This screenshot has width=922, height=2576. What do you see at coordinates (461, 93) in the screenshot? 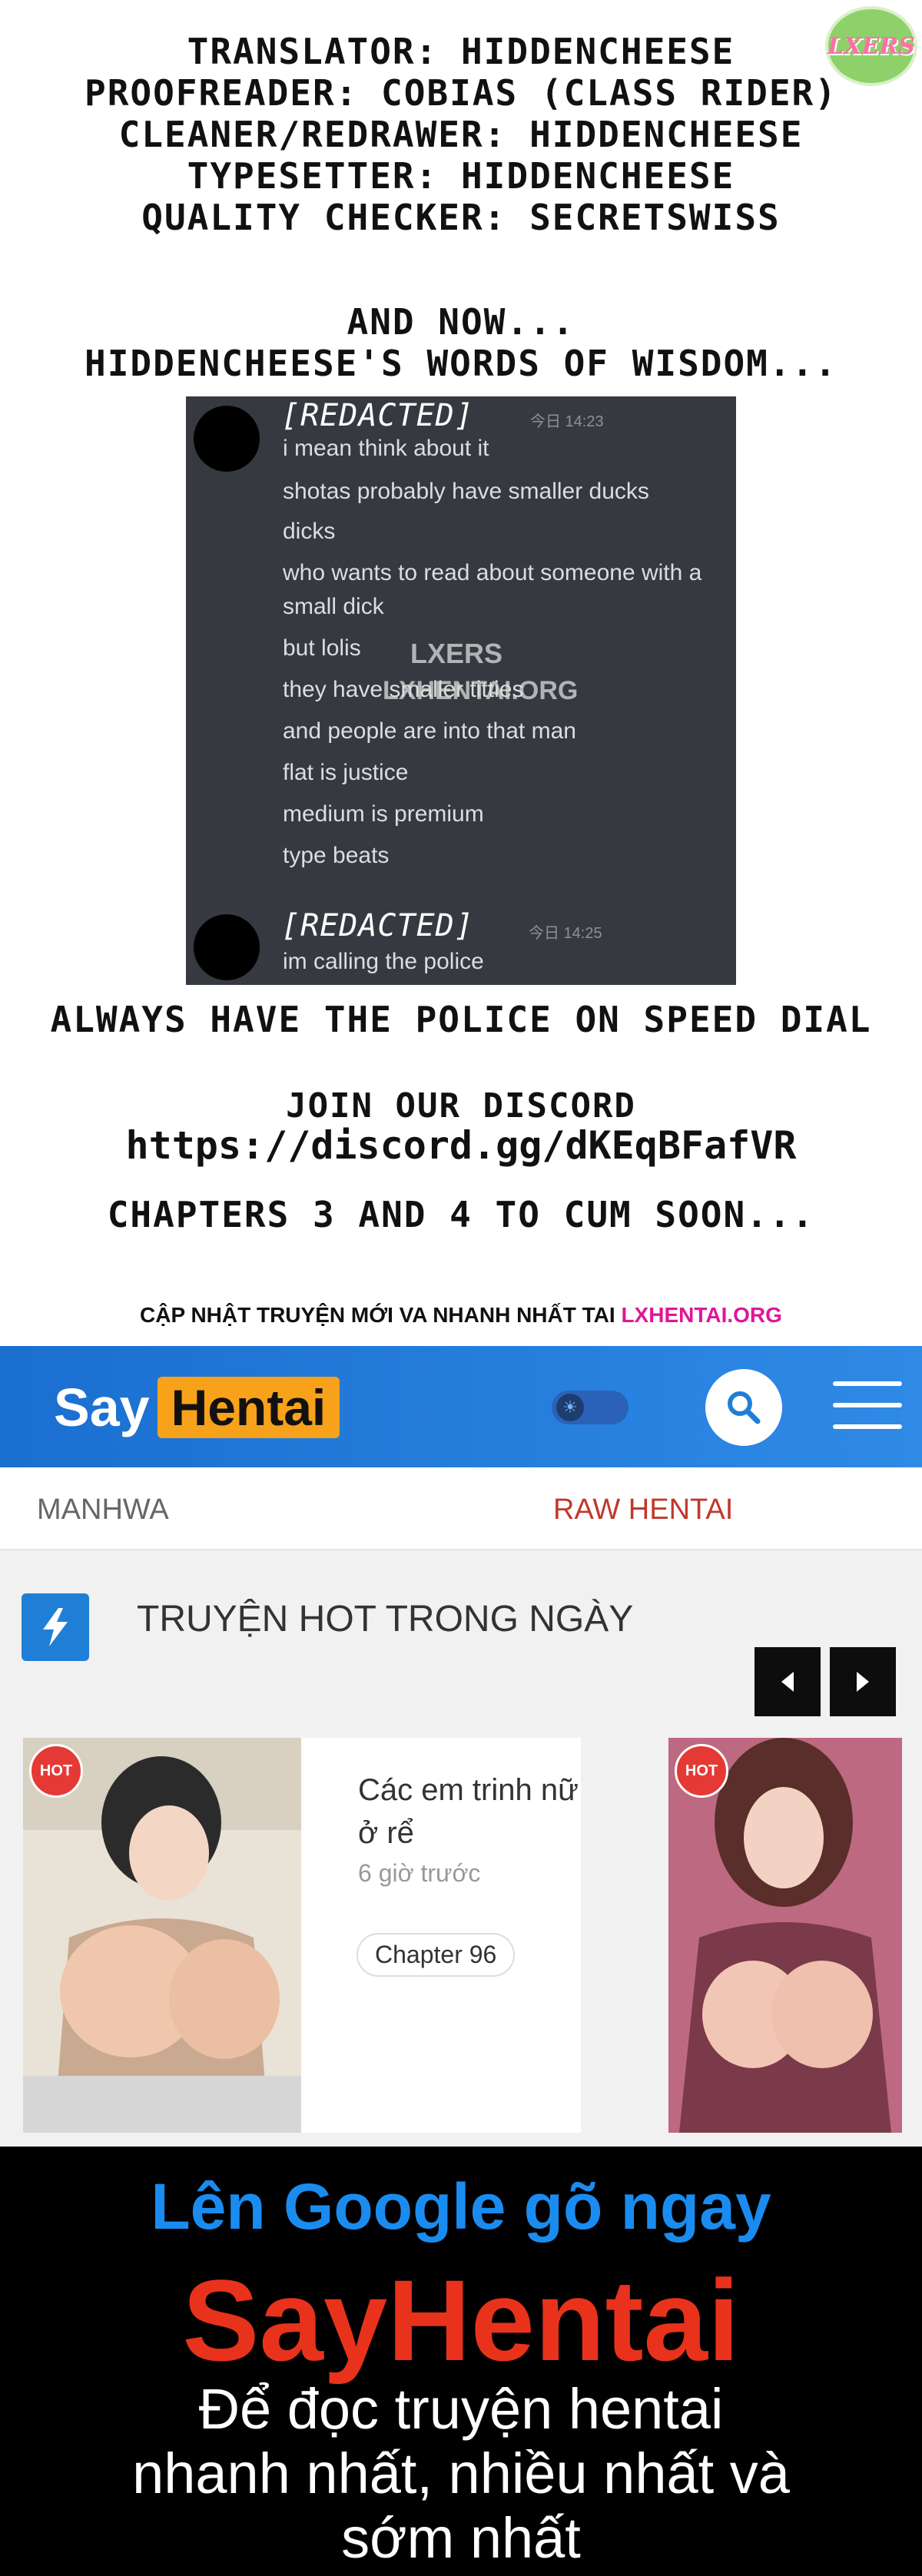
I see `credit-proofreader: Proofreader: Cobias (class rider)` at bounding box center [461, 93].